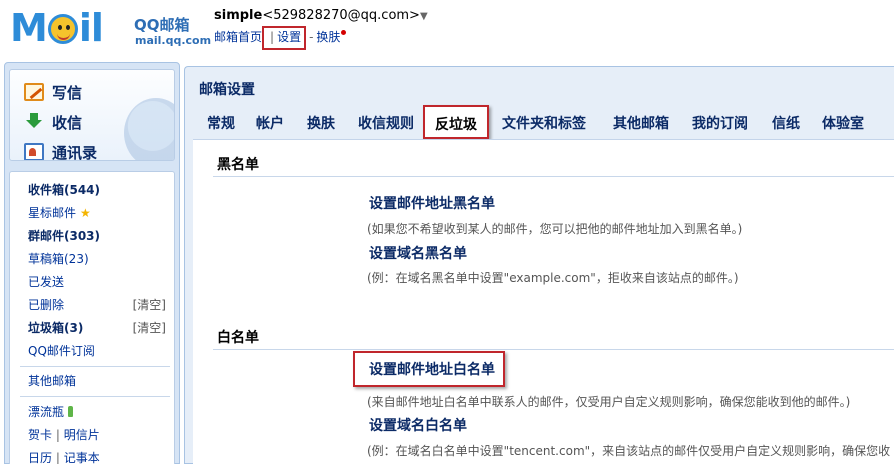 The height and width of the screenshot is (464, 894). Describe the element at coordinates (321, 123) in the screenshot. I see `tab-skin: 换肤` at that location.